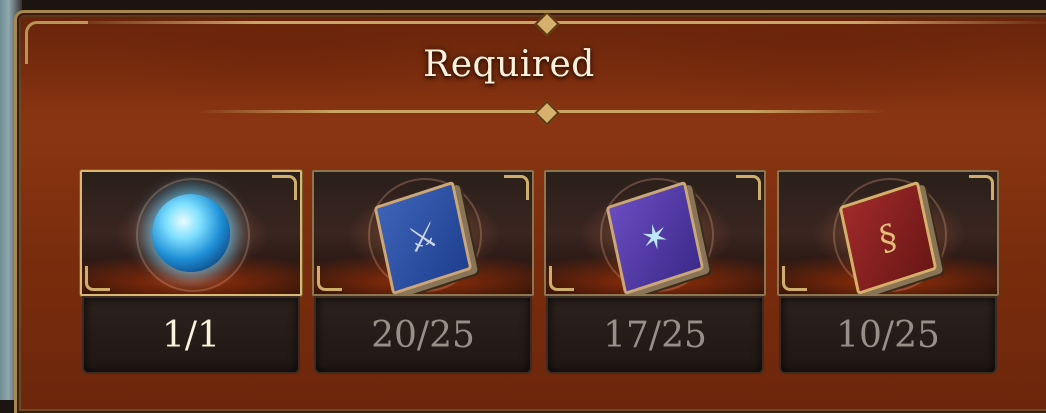 The image size is (1046, 413). I want to click on required-item-sword-tome: ⚔ 20/25, so click(423, 272).